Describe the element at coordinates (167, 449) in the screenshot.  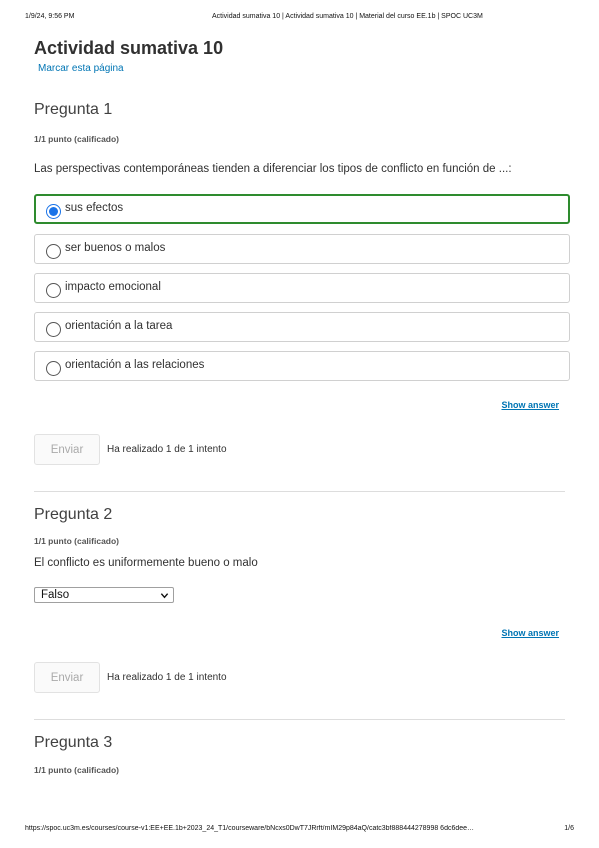
I see `q1-attempts: Ha realizado 1 de 1 intento` at that location.